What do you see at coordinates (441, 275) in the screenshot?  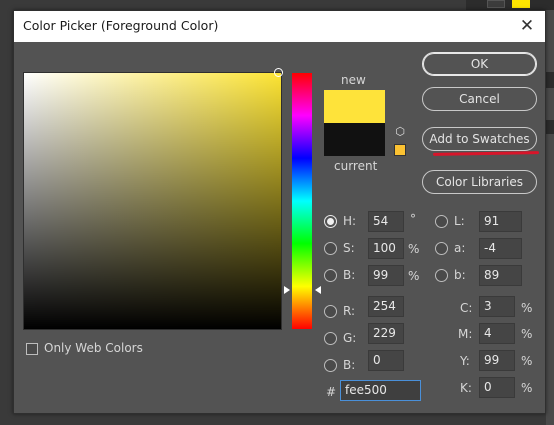 I see `radio-lab-b` at bounding box center [441, 275].